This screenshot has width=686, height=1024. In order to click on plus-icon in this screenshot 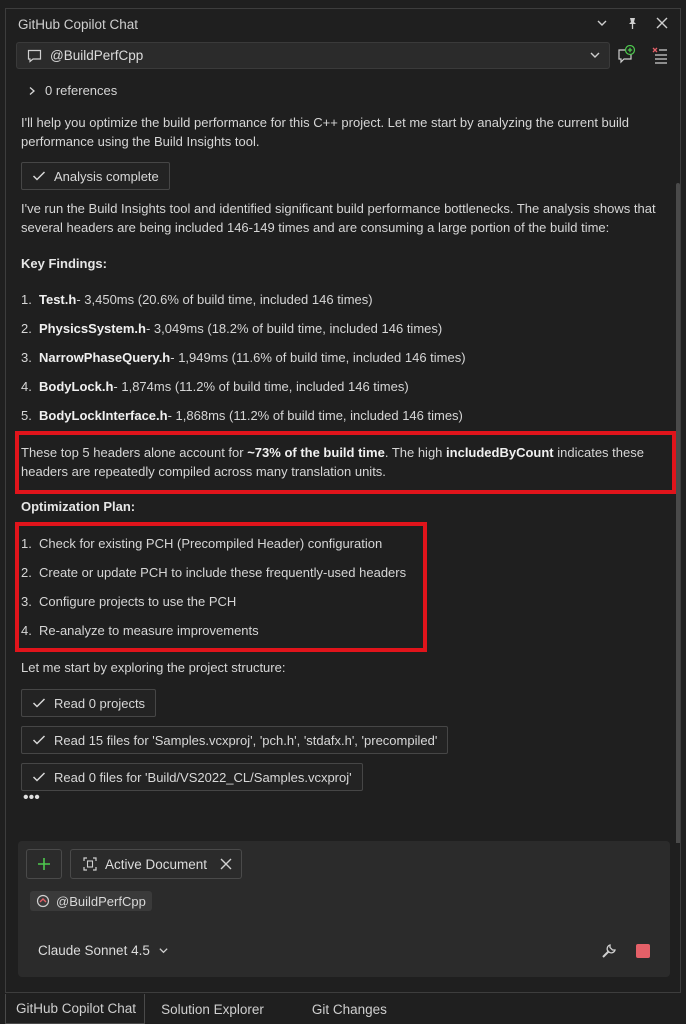, I will do `click(44, 864)`.